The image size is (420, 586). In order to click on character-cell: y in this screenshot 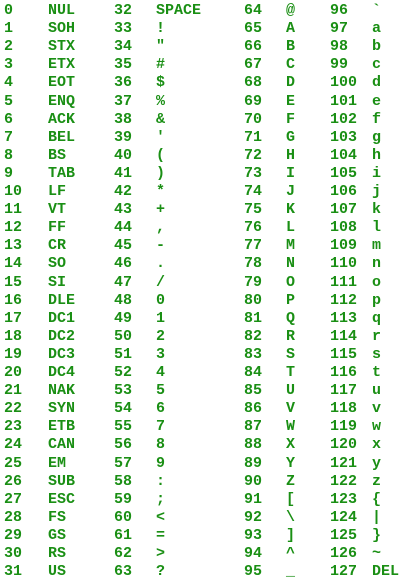, I will do `click(377, 463)`.